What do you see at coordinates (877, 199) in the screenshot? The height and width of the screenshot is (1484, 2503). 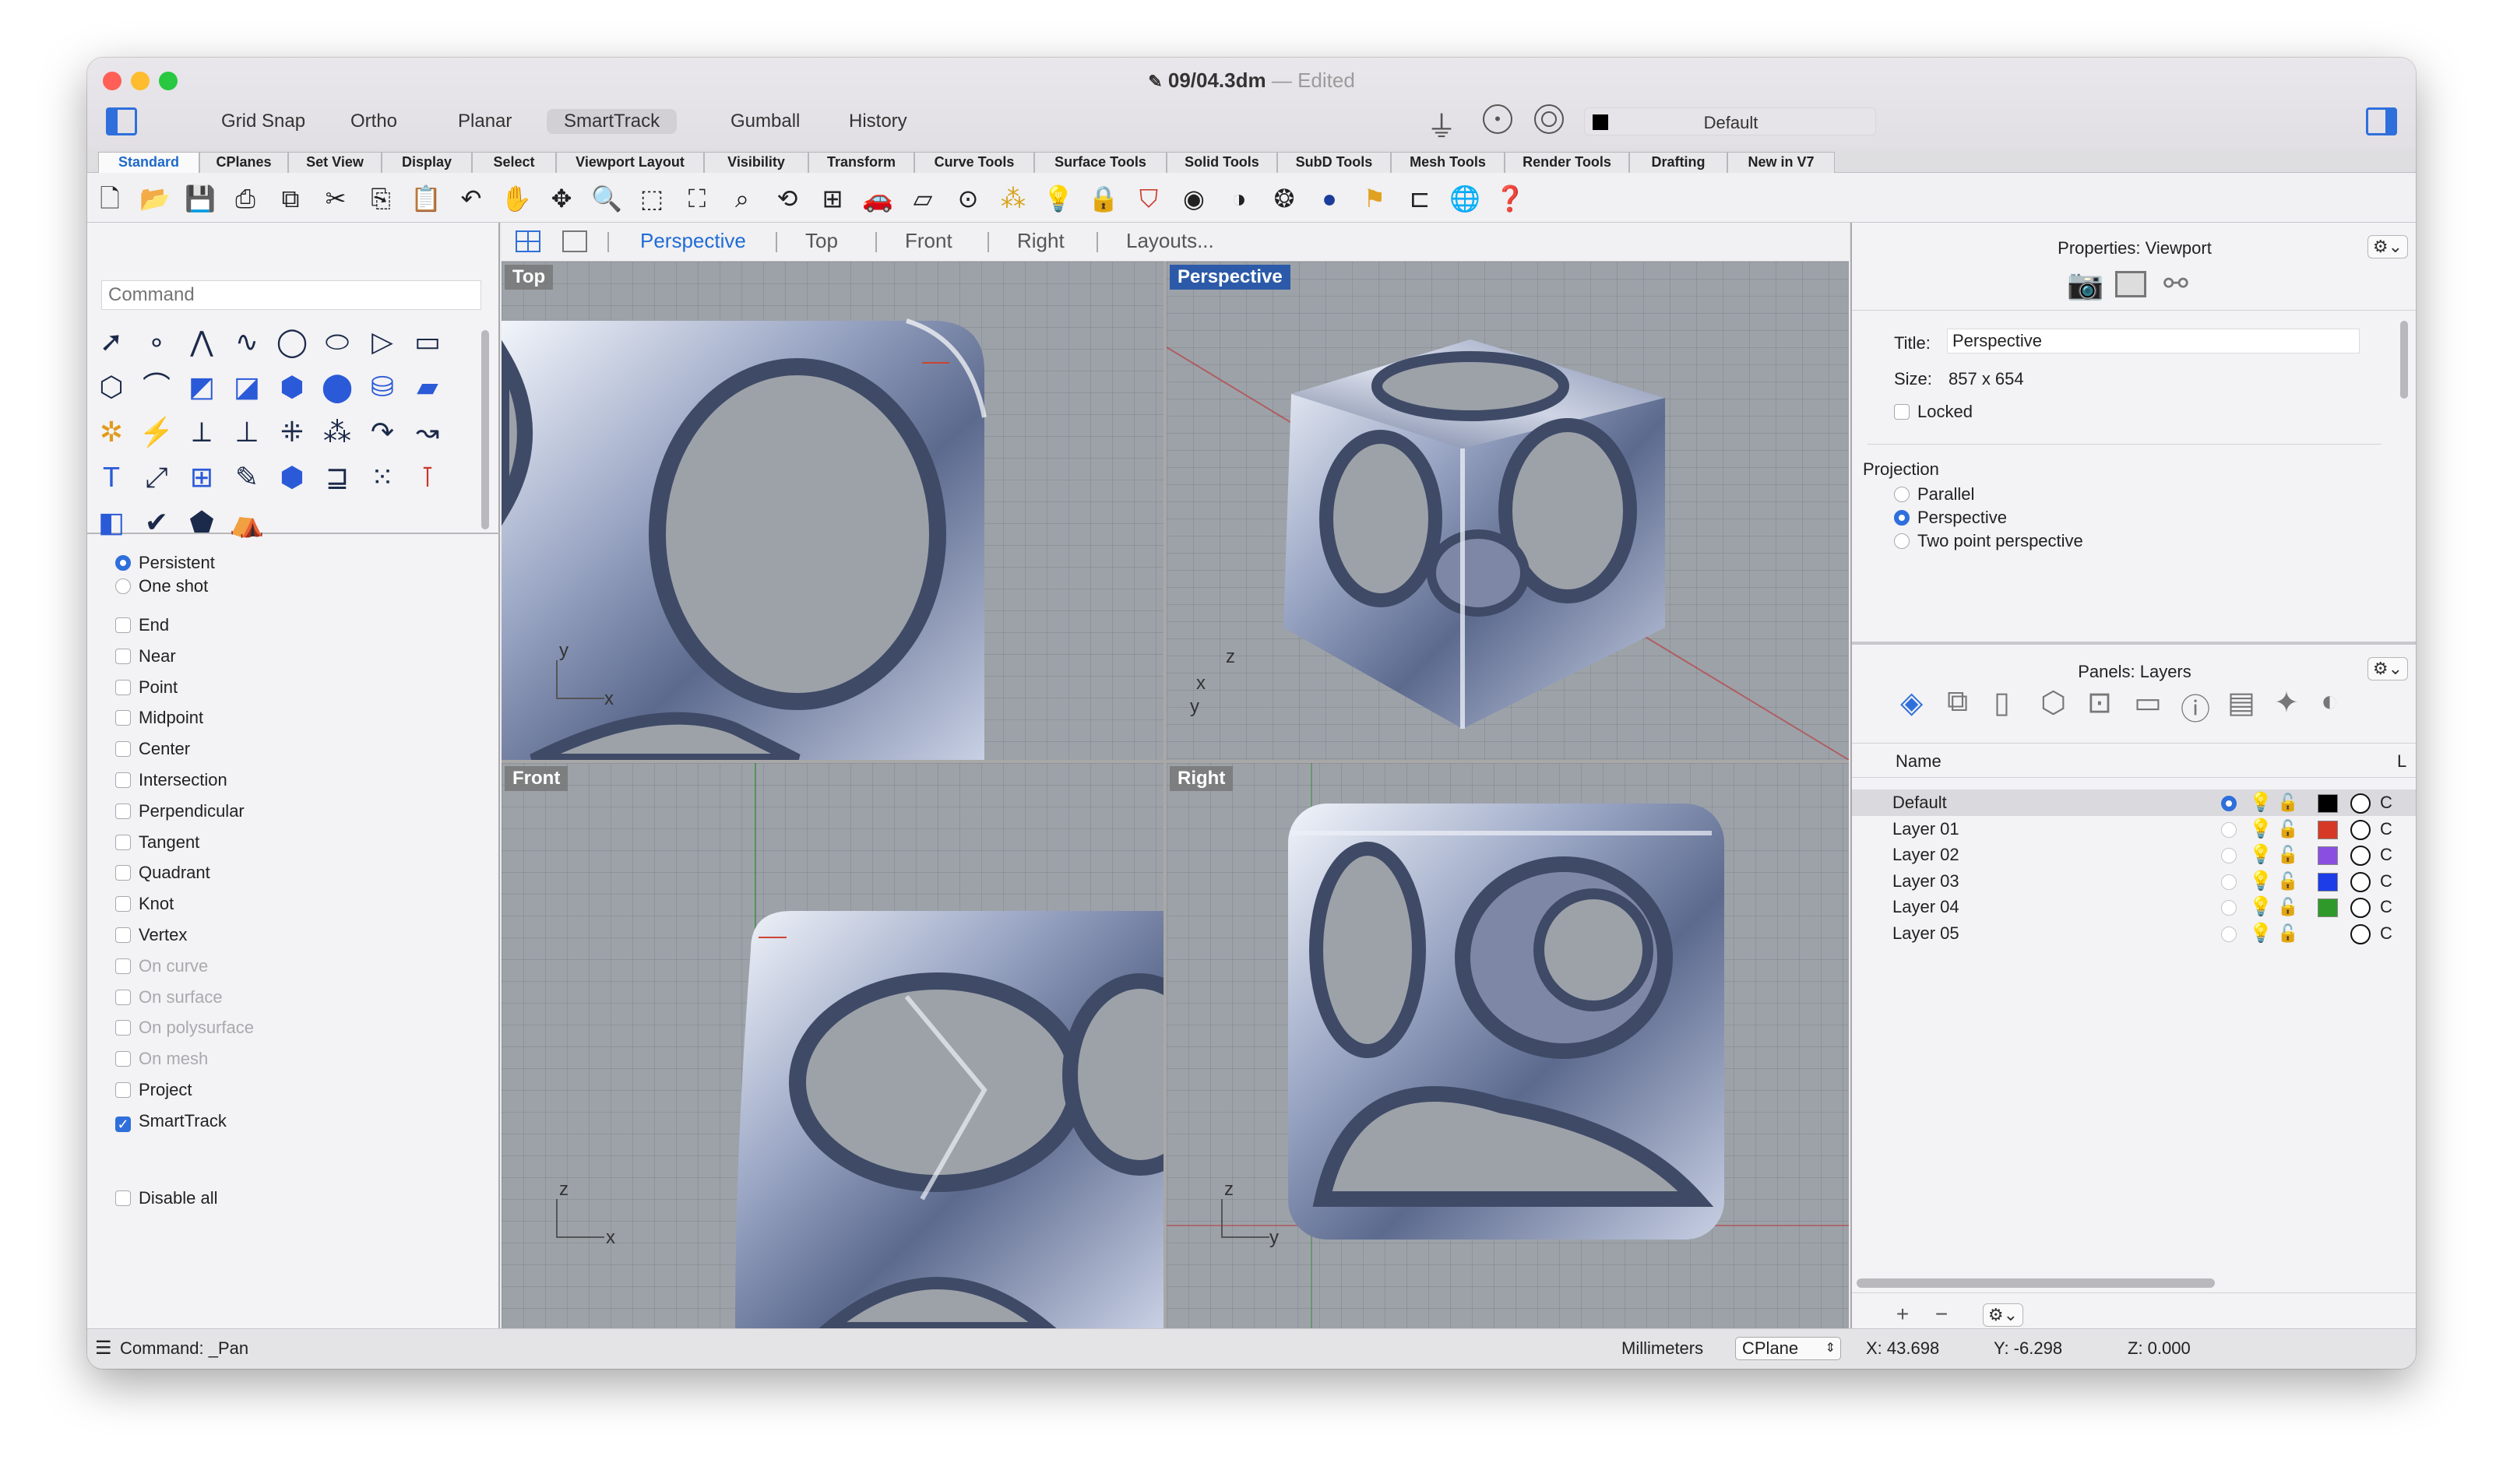 I see `car-display-icon: 🚗` at bounding box center [877, 199].